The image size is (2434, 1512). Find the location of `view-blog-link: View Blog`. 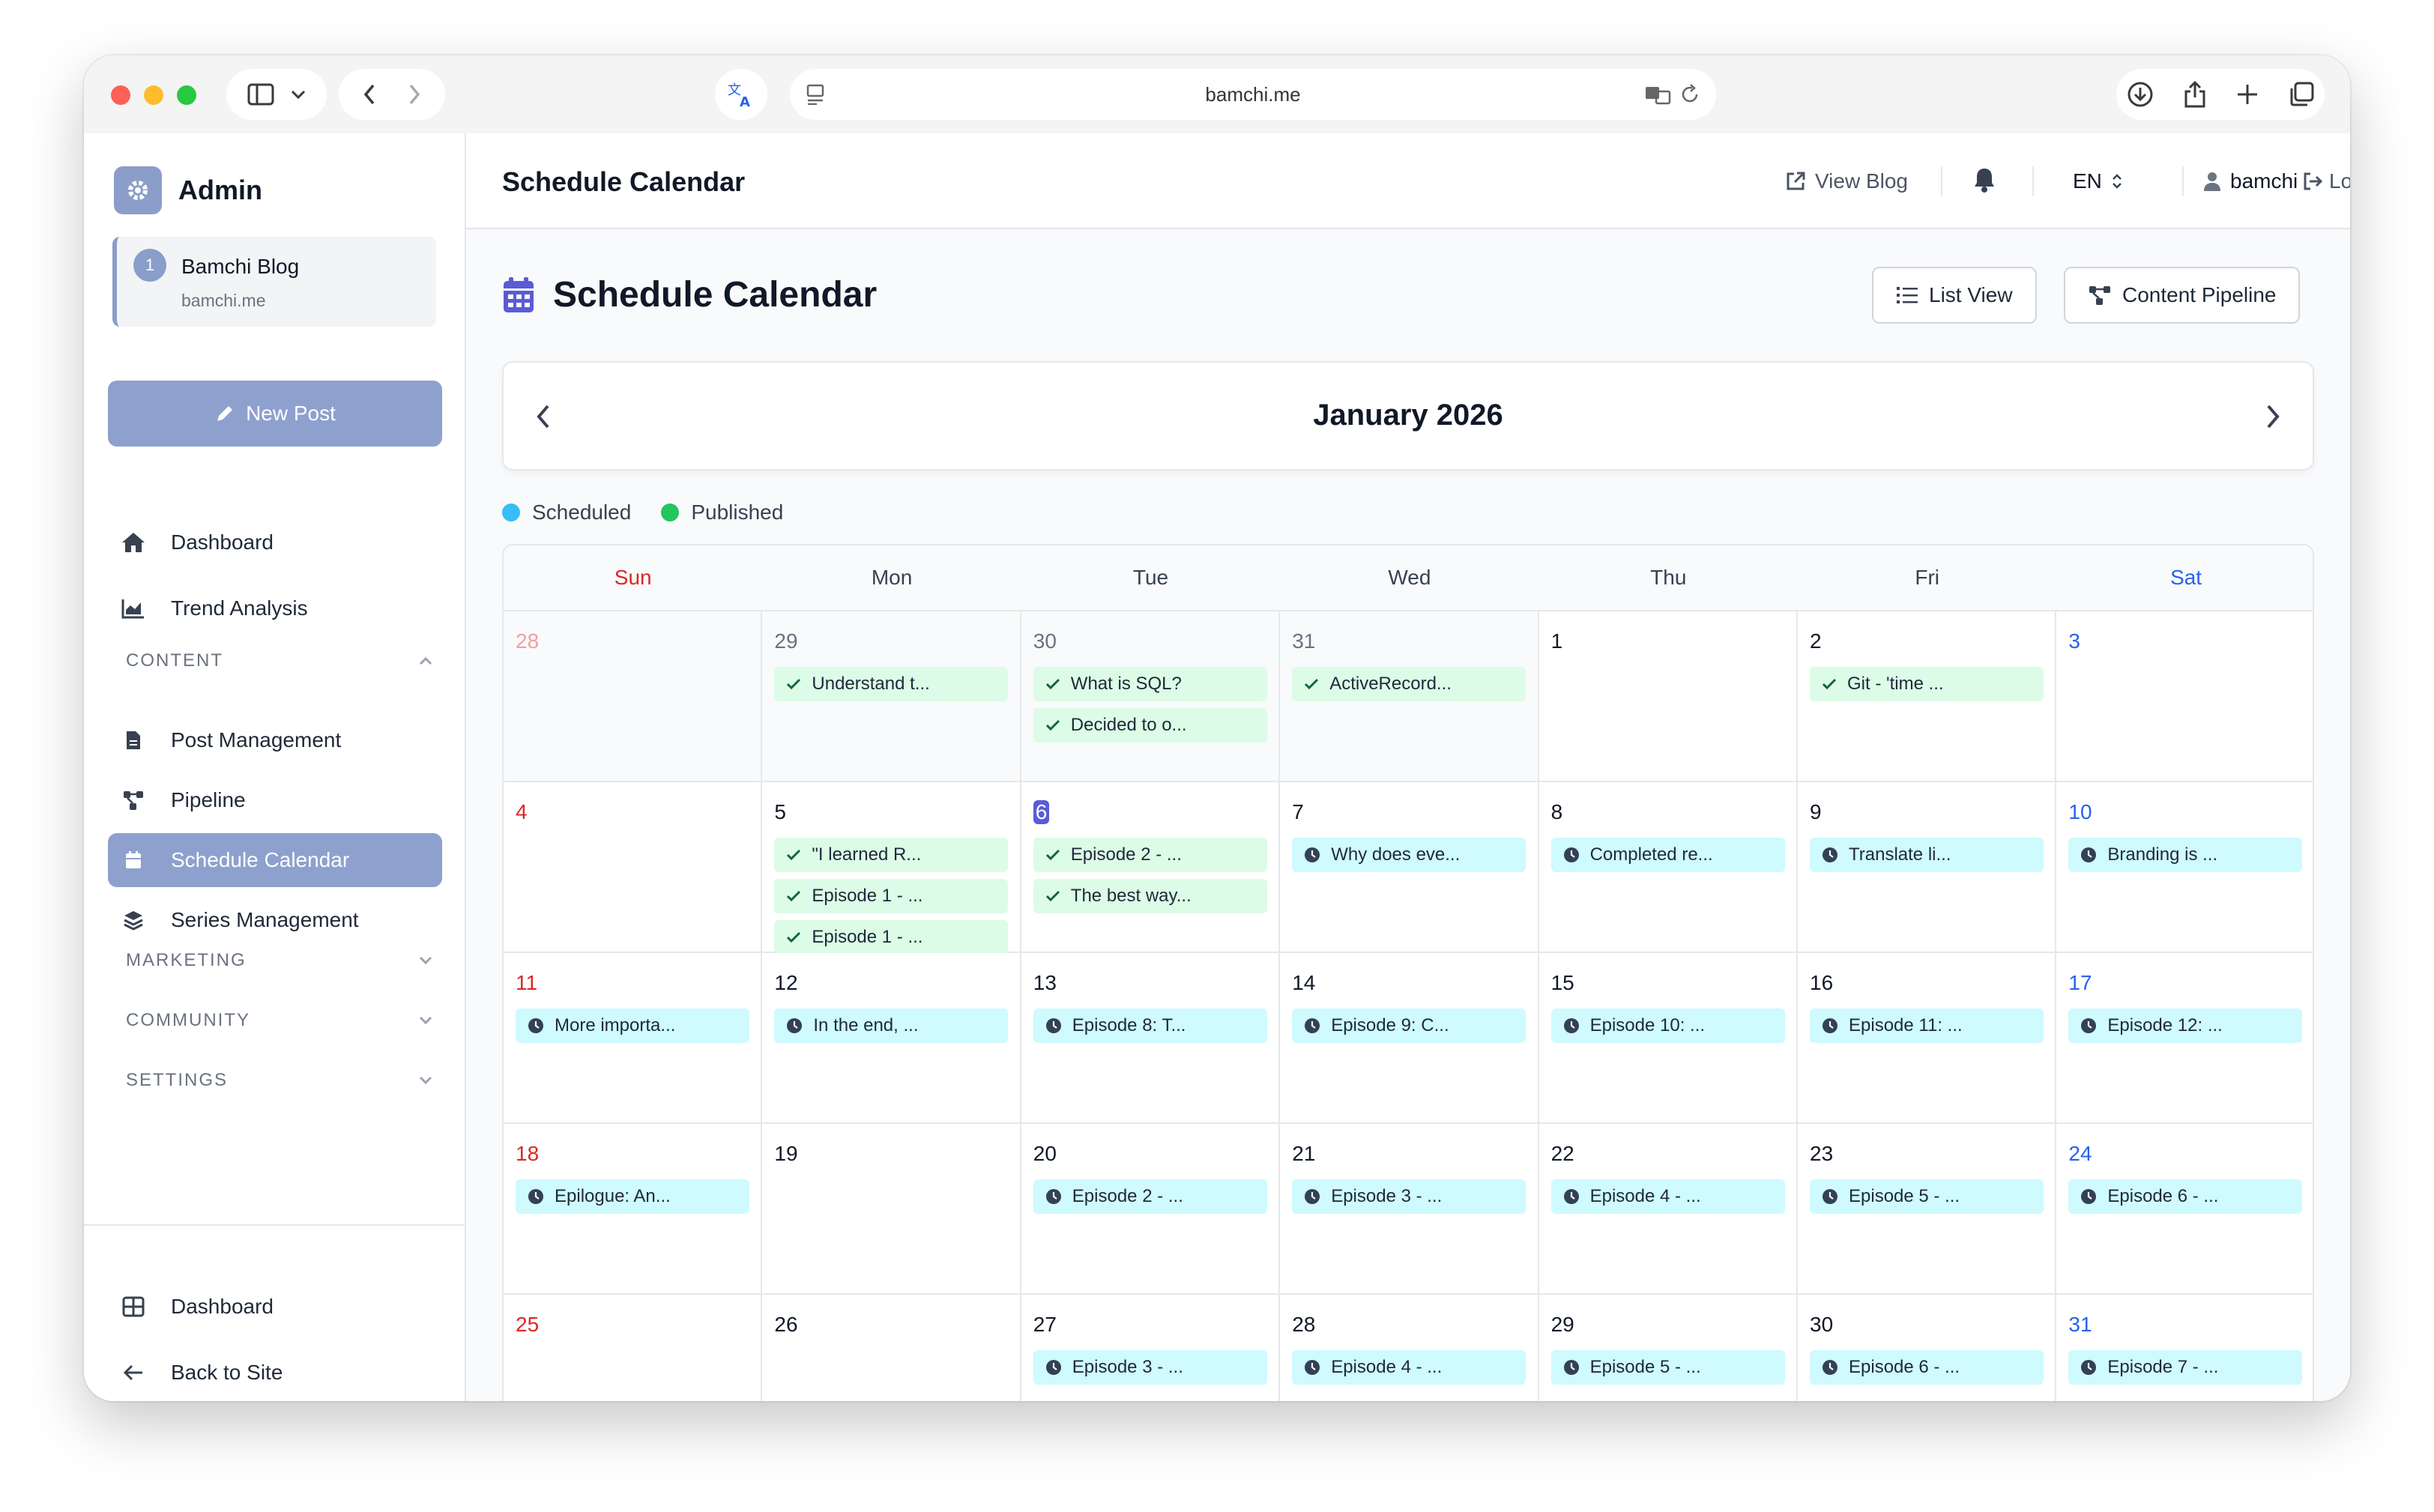

view-blog-link: View Blog is located at coordinates (1846, 181).